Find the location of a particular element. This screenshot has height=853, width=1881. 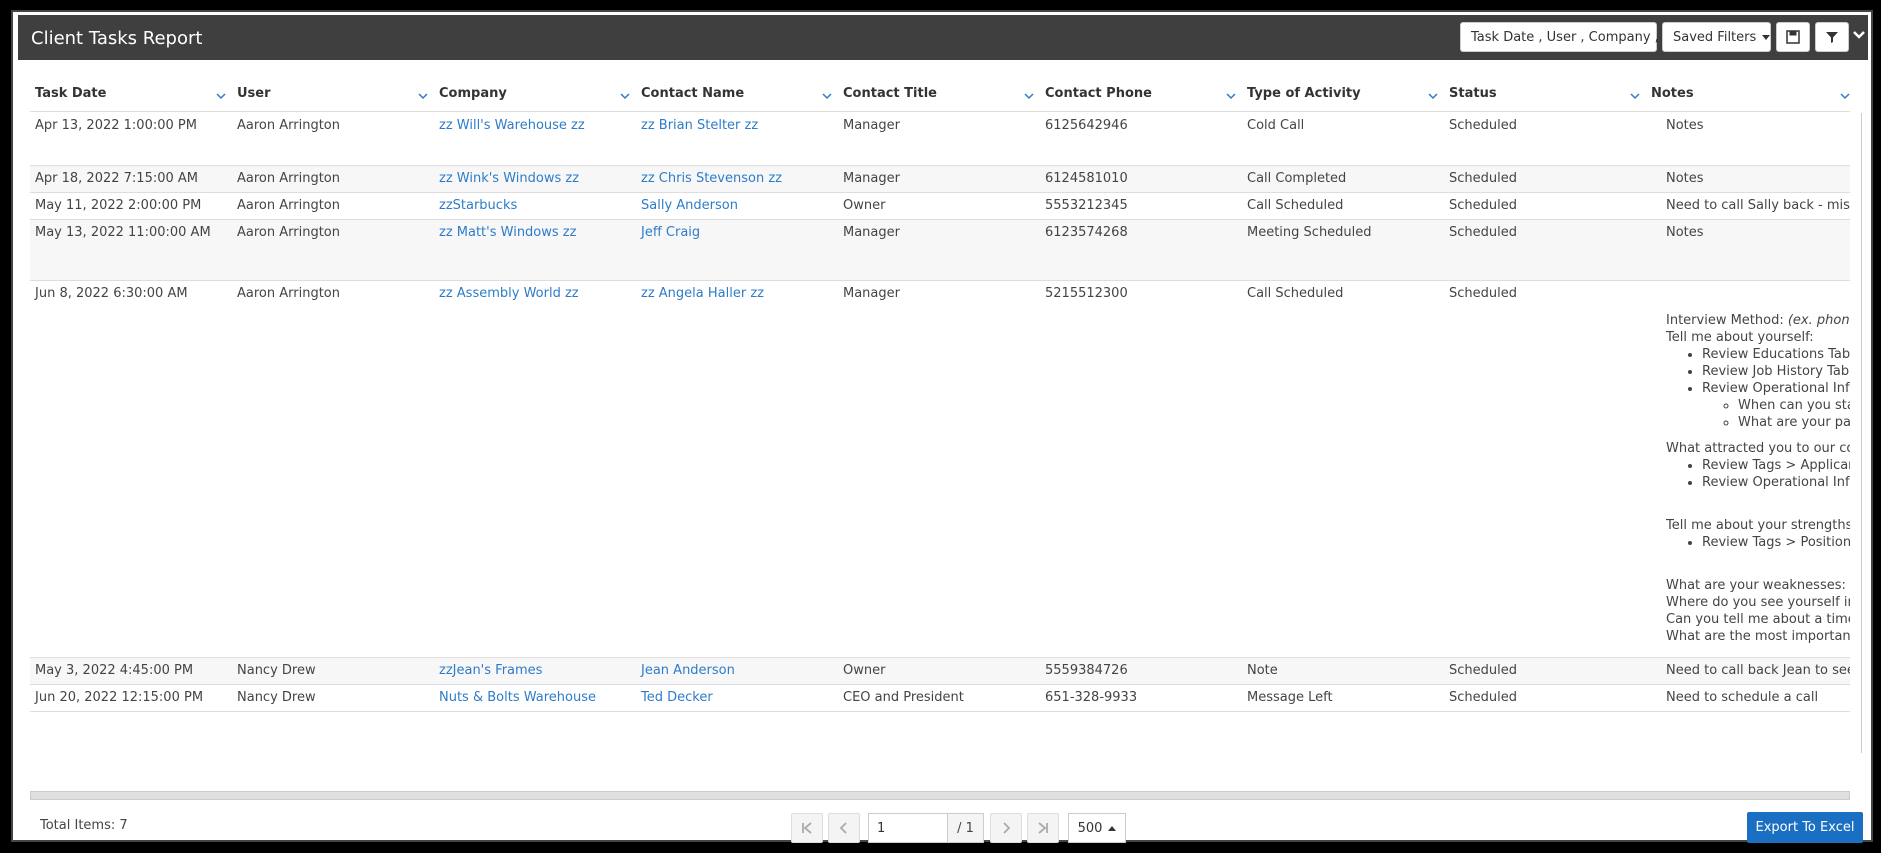

company-link: zz Wink's Windows zz is located at coordinates (509, 178).